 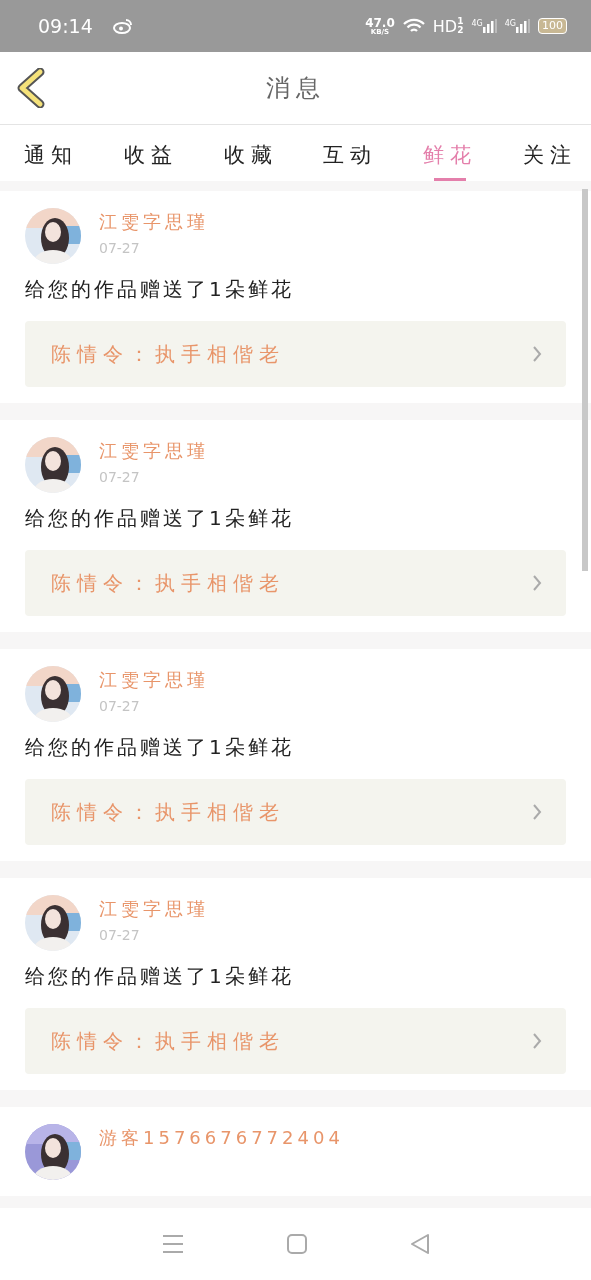 I want to click on battery-indicator: 100, so click(x=552, y=26).